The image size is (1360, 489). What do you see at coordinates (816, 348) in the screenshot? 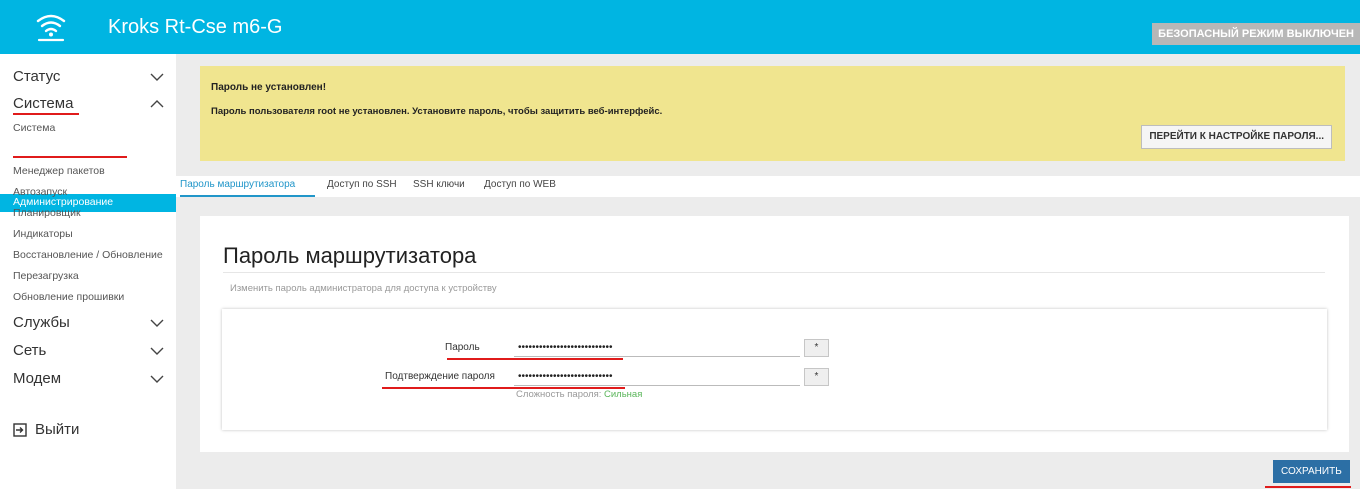
I see `reveal-password-button: *` at bounding box center [816, 348].